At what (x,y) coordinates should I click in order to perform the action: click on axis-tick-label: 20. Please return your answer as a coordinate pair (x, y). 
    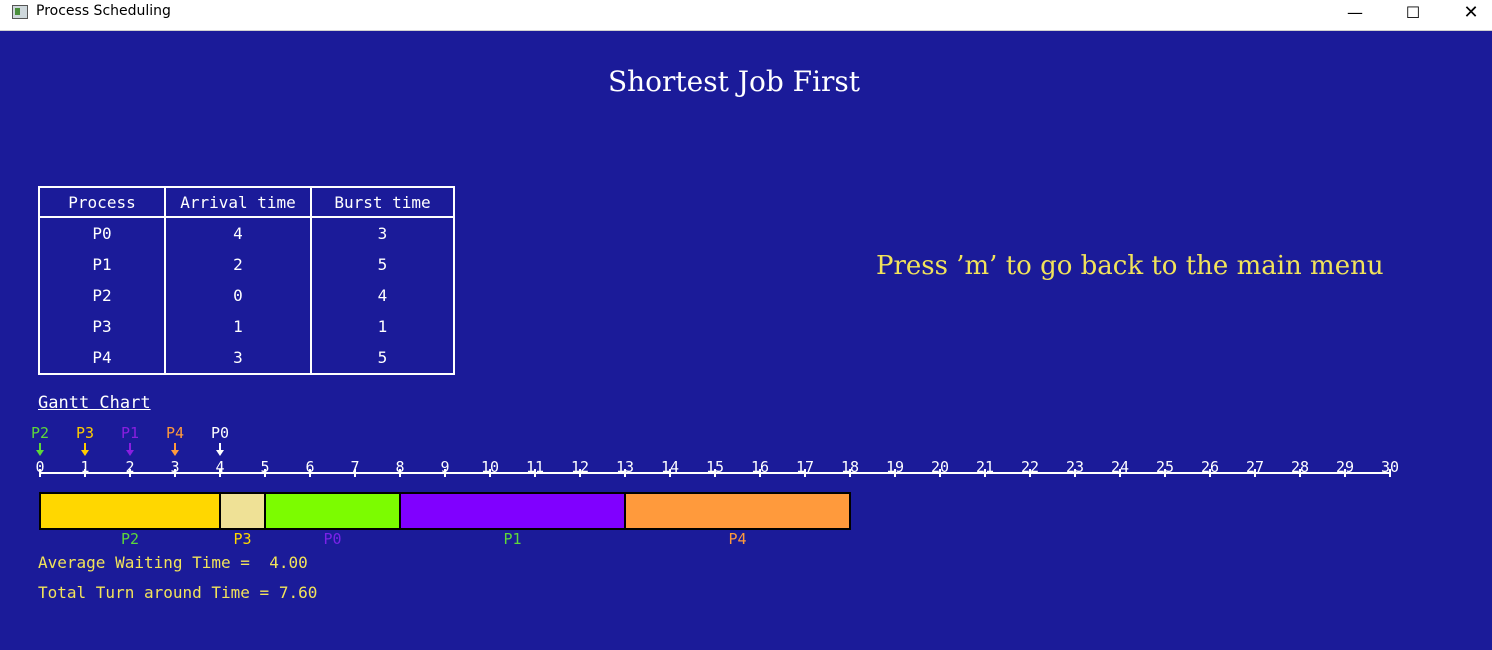
    Looking at the image, I should click on (940, 467).